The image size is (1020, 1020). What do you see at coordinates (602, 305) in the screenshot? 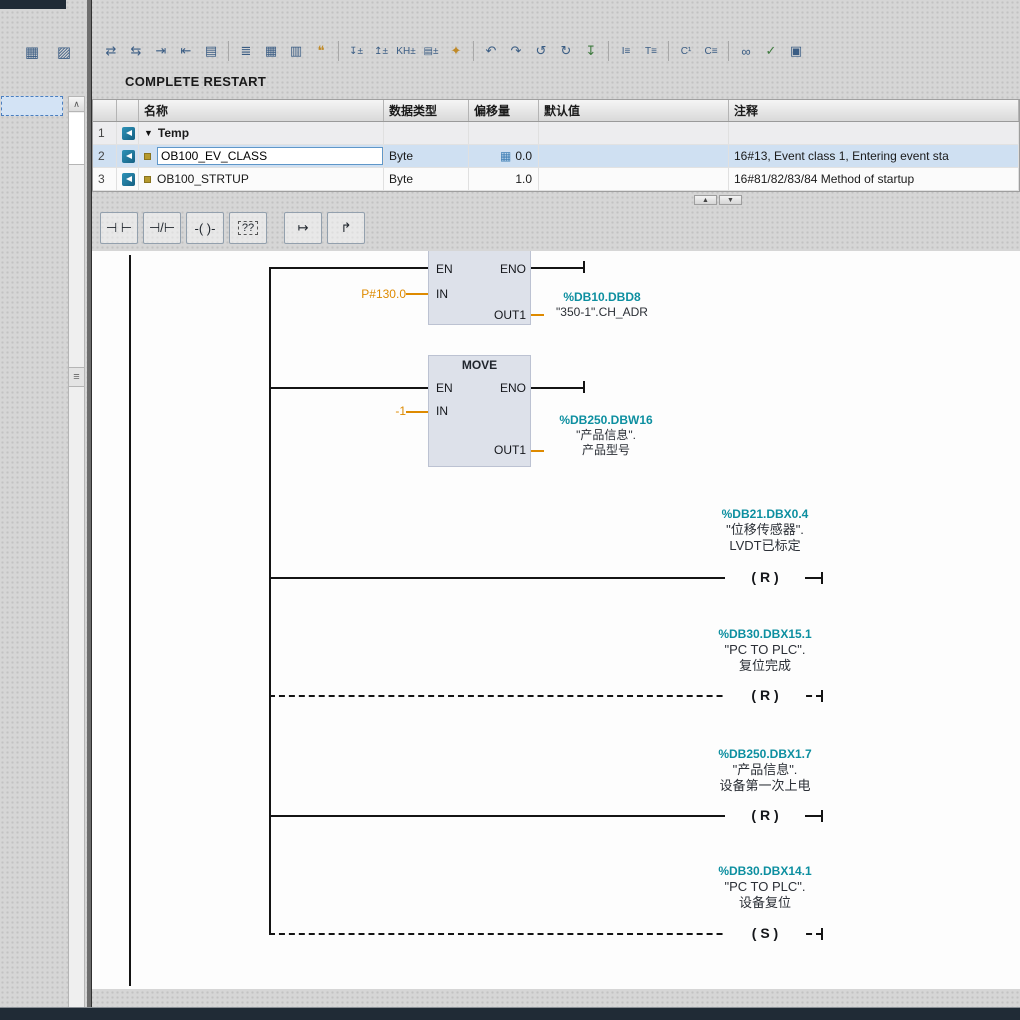
I see `output-operand: %DB10.DBD8 "350-1".CH_ADR` at bounding box center [602, 305].